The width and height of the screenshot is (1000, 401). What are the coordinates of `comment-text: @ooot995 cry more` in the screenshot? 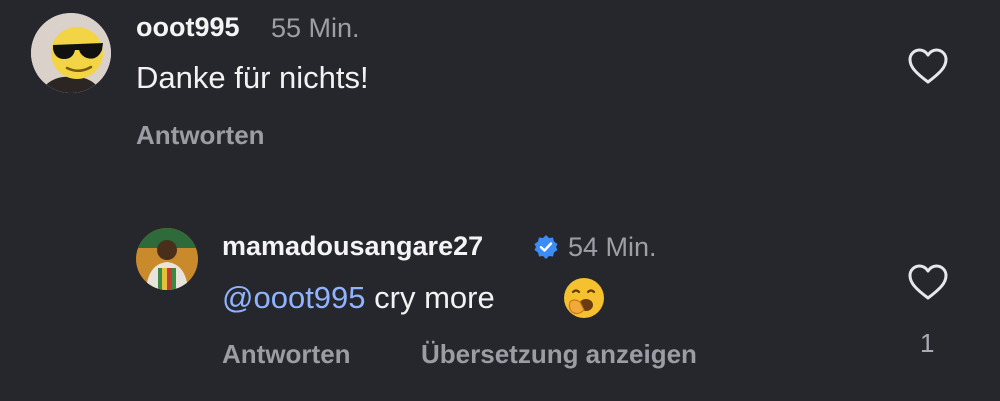 It's located at (358, 298).